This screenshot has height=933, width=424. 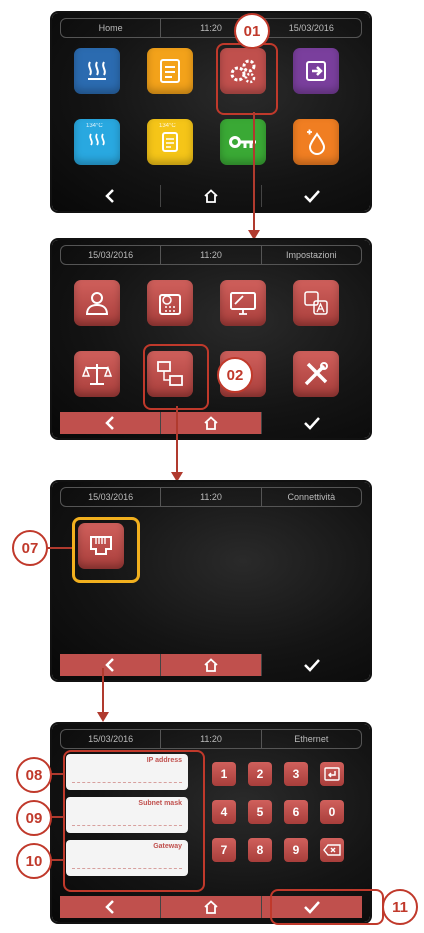 I want to click on step-badge-08: 08, so click(x=34, y=775).